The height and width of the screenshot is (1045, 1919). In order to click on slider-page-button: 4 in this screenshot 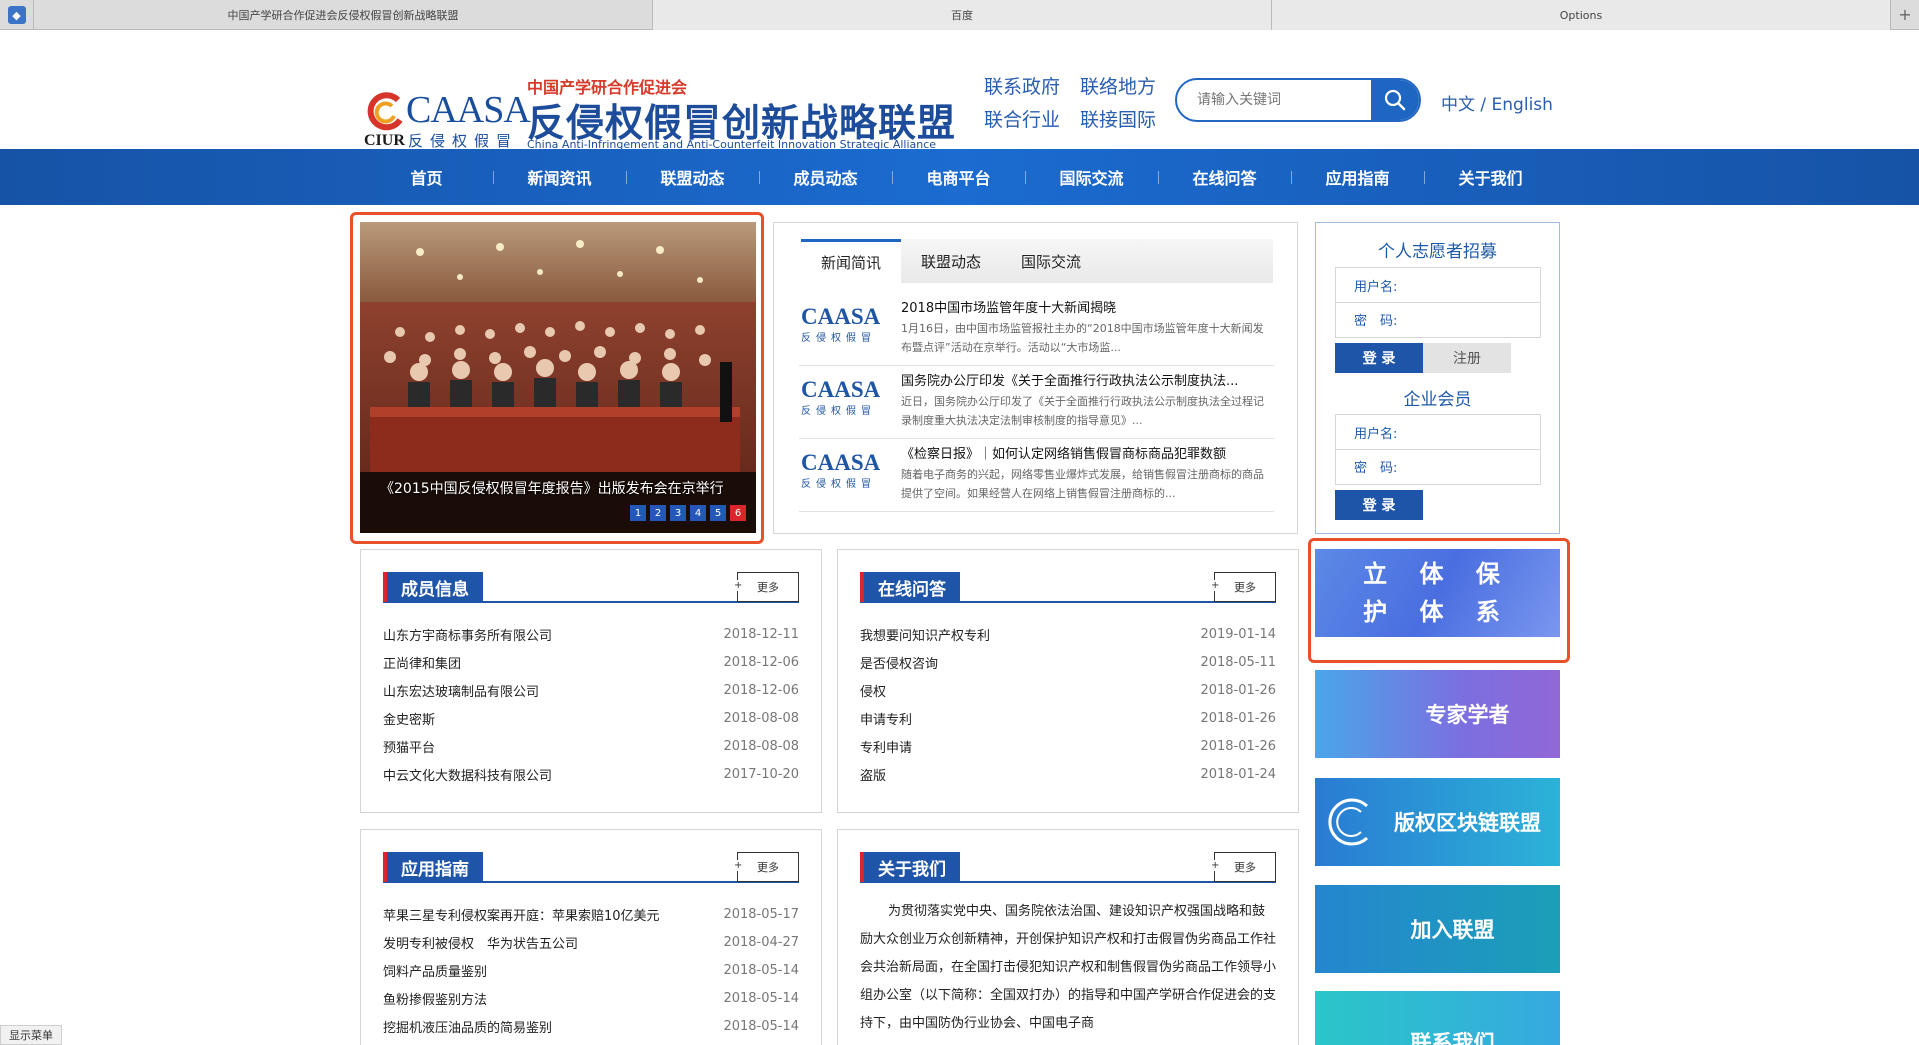, I will do `click(698, 513)`.